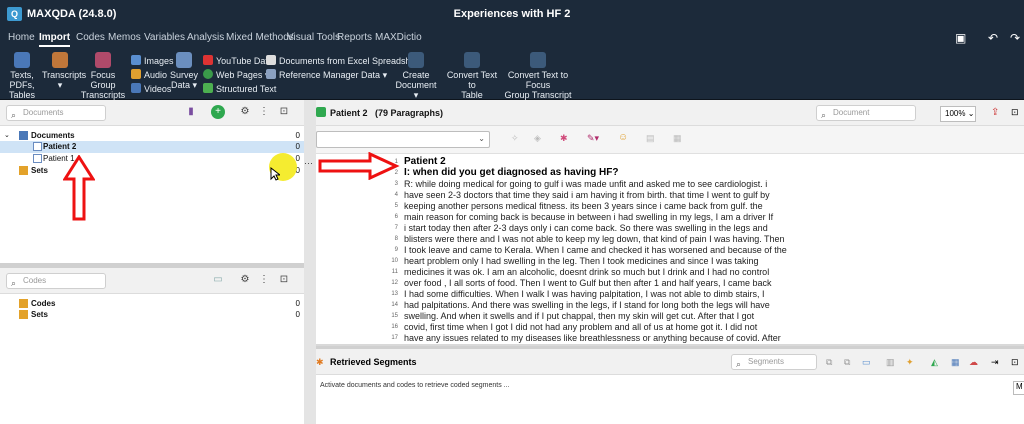 The height and width of the screenshot is (424, 1024). Describe the element at coordinates (90, 37) in the screenshot. I see `tab-codes: Codes` at that location.